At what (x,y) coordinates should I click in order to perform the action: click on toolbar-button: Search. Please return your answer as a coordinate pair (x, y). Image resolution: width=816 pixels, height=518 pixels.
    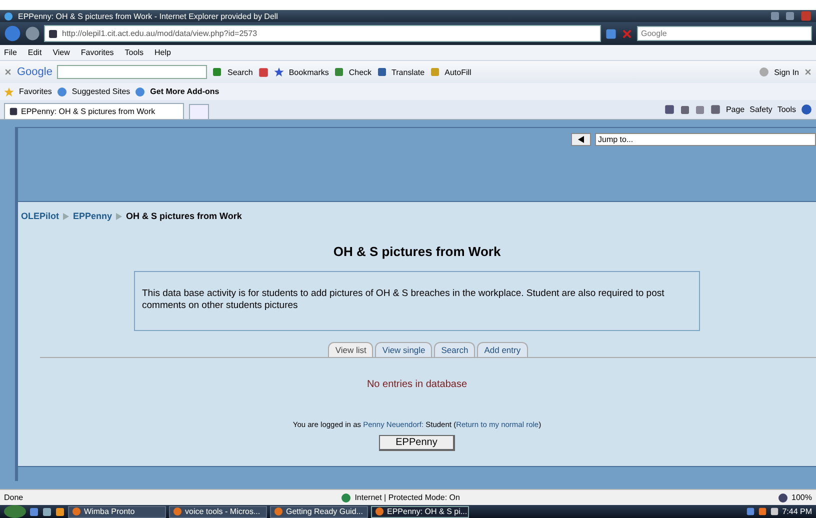
    Looking at the image, I should click on (240, 72).